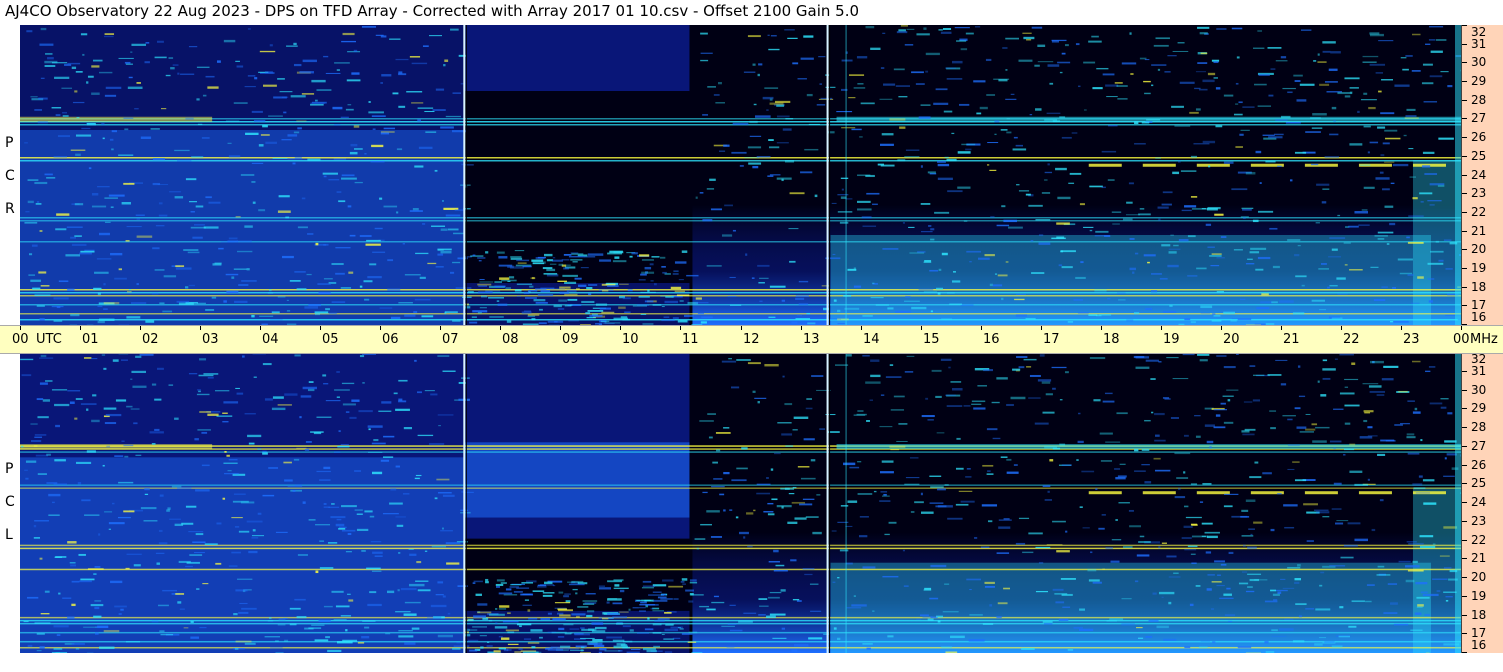 This screenshot has width=1503, height=672. Describe the element at coordinates (1479, 81) in the screenshot. I see `frequency-tick-label-rcp: 29` at that location.